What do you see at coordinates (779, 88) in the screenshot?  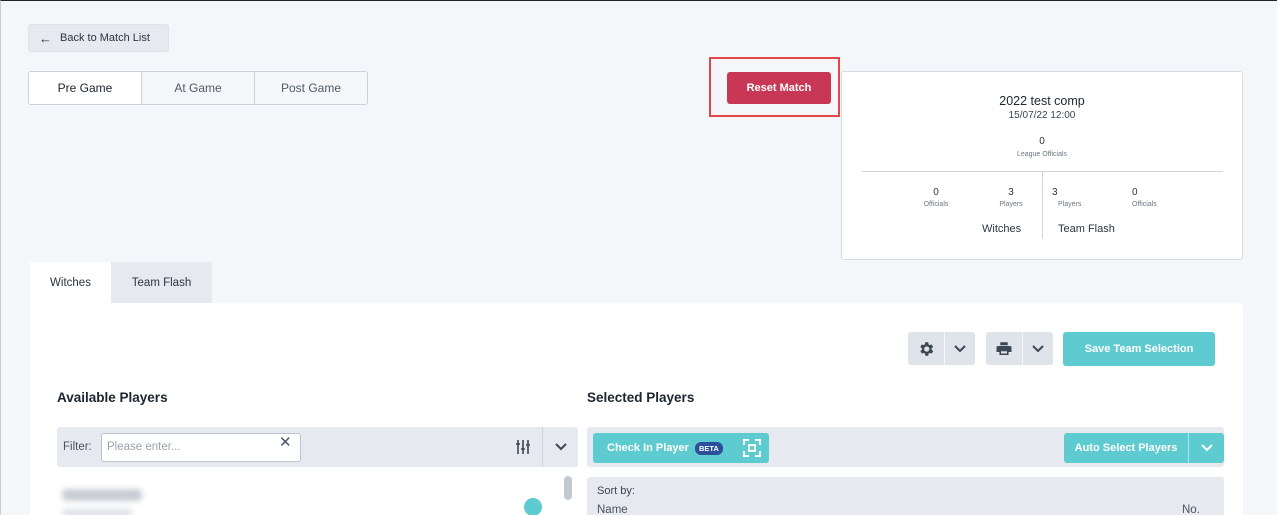 I see `reset-match-button: Reset Match` at bounding box center [779, 88].